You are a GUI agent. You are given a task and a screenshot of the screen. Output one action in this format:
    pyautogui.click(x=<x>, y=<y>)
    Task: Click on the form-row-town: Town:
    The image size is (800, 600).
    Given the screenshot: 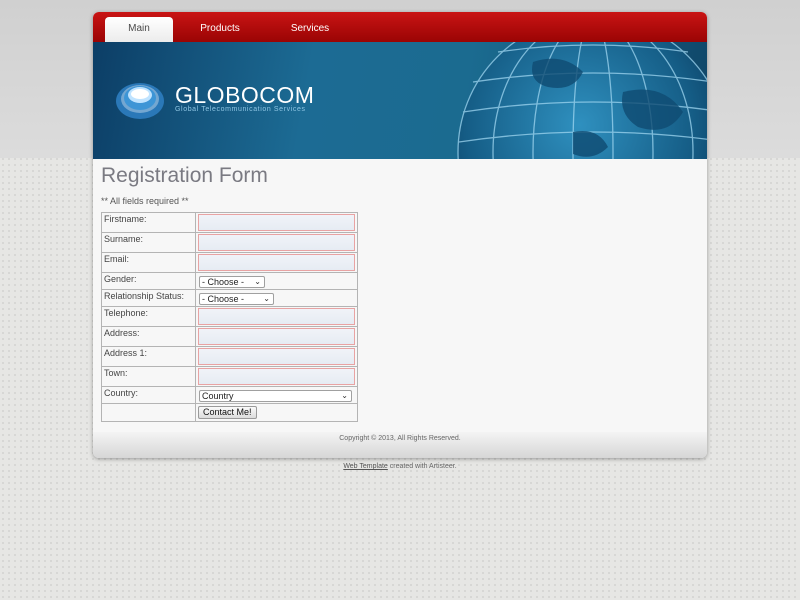 What is the action you would take?
    pyautogui.click(x=229, y=376)
    